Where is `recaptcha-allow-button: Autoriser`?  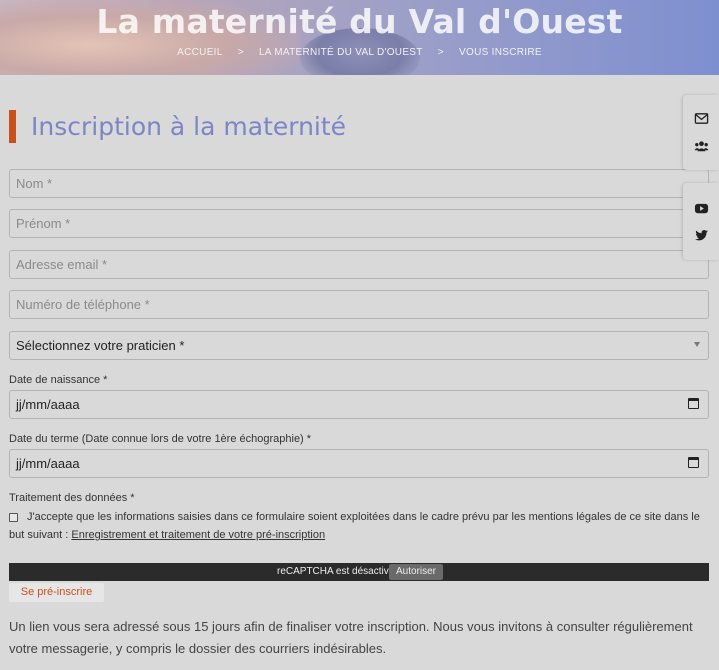
recaptcha-allow-button: Autoriser is located at coordinates (416, 572).